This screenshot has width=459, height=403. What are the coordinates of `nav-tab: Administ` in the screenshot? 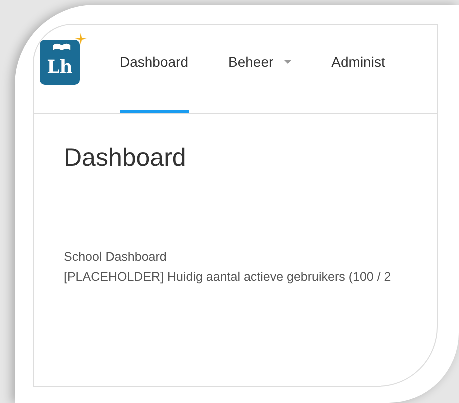 It's located at (359, 69).